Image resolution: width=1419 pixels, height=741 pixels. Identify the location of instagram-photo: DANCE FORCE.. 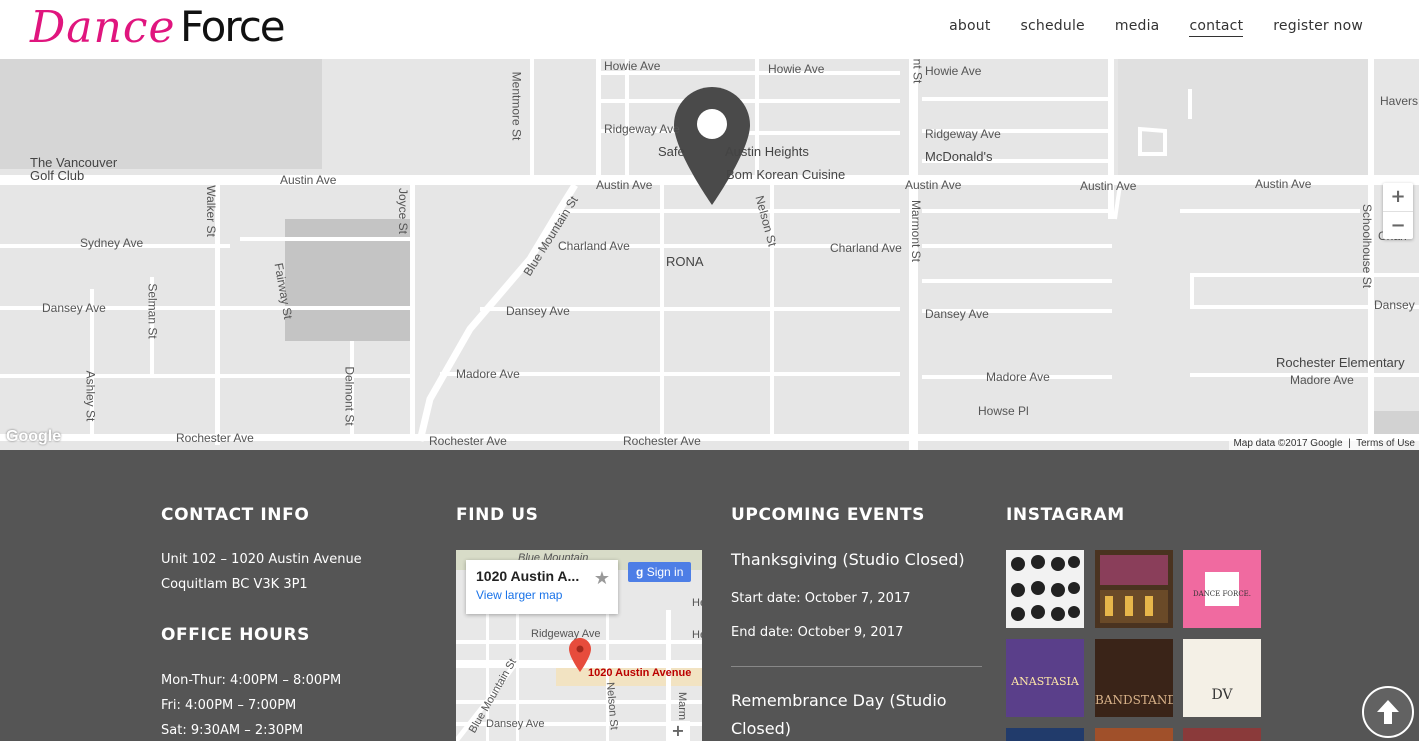
(1222, 589).